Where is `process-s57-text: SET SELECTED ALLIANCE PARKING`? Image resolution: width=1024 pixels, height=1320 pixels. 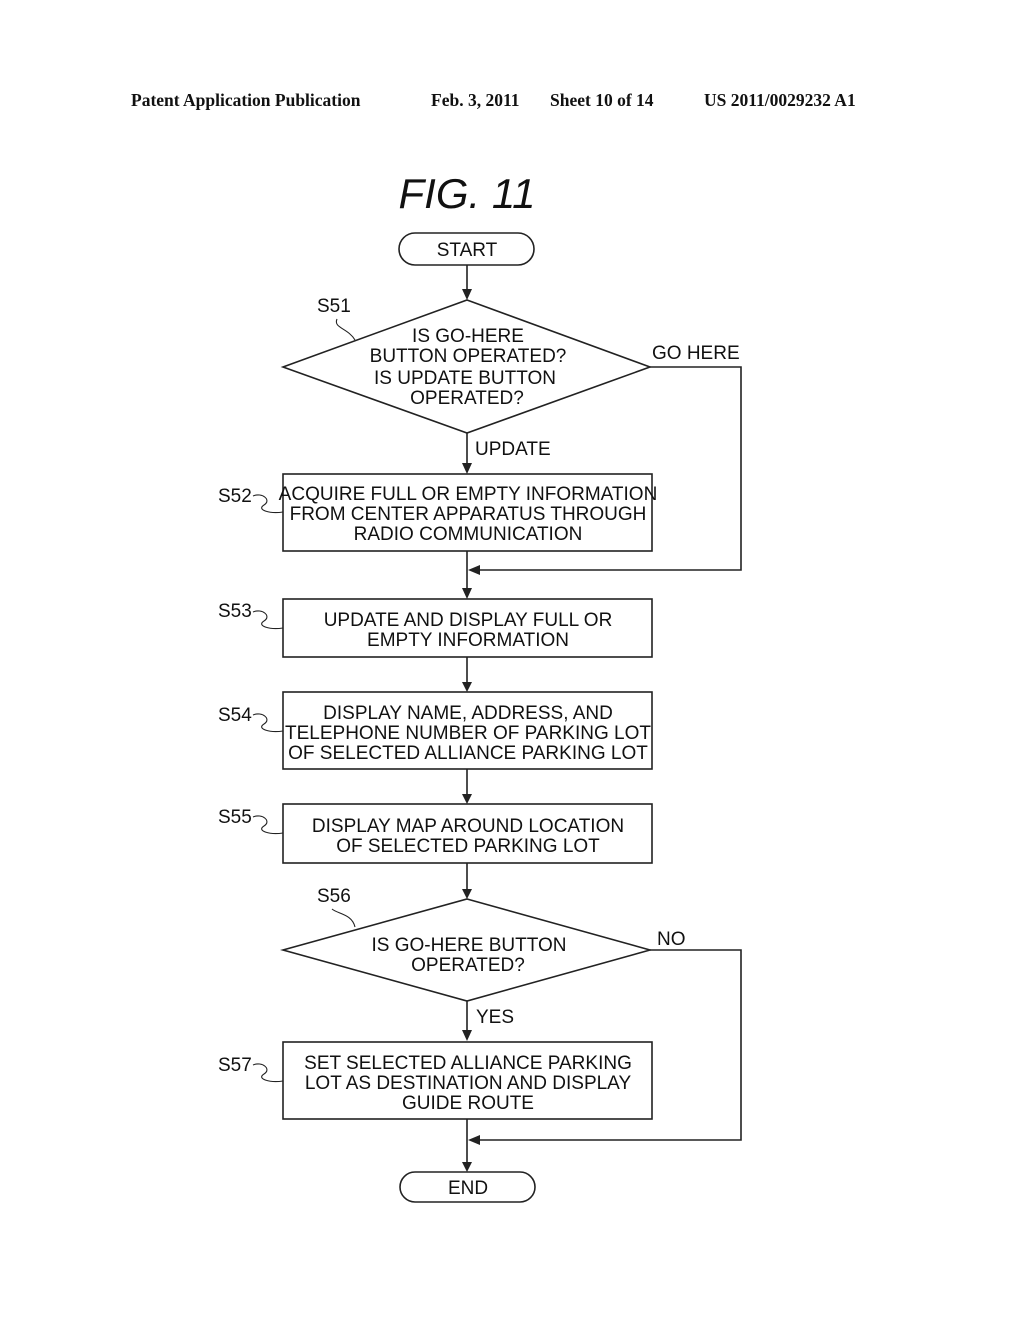 process-s57-text: SET SELECTED ALLIANCE PARKING is located at coordinates (468, 1063).